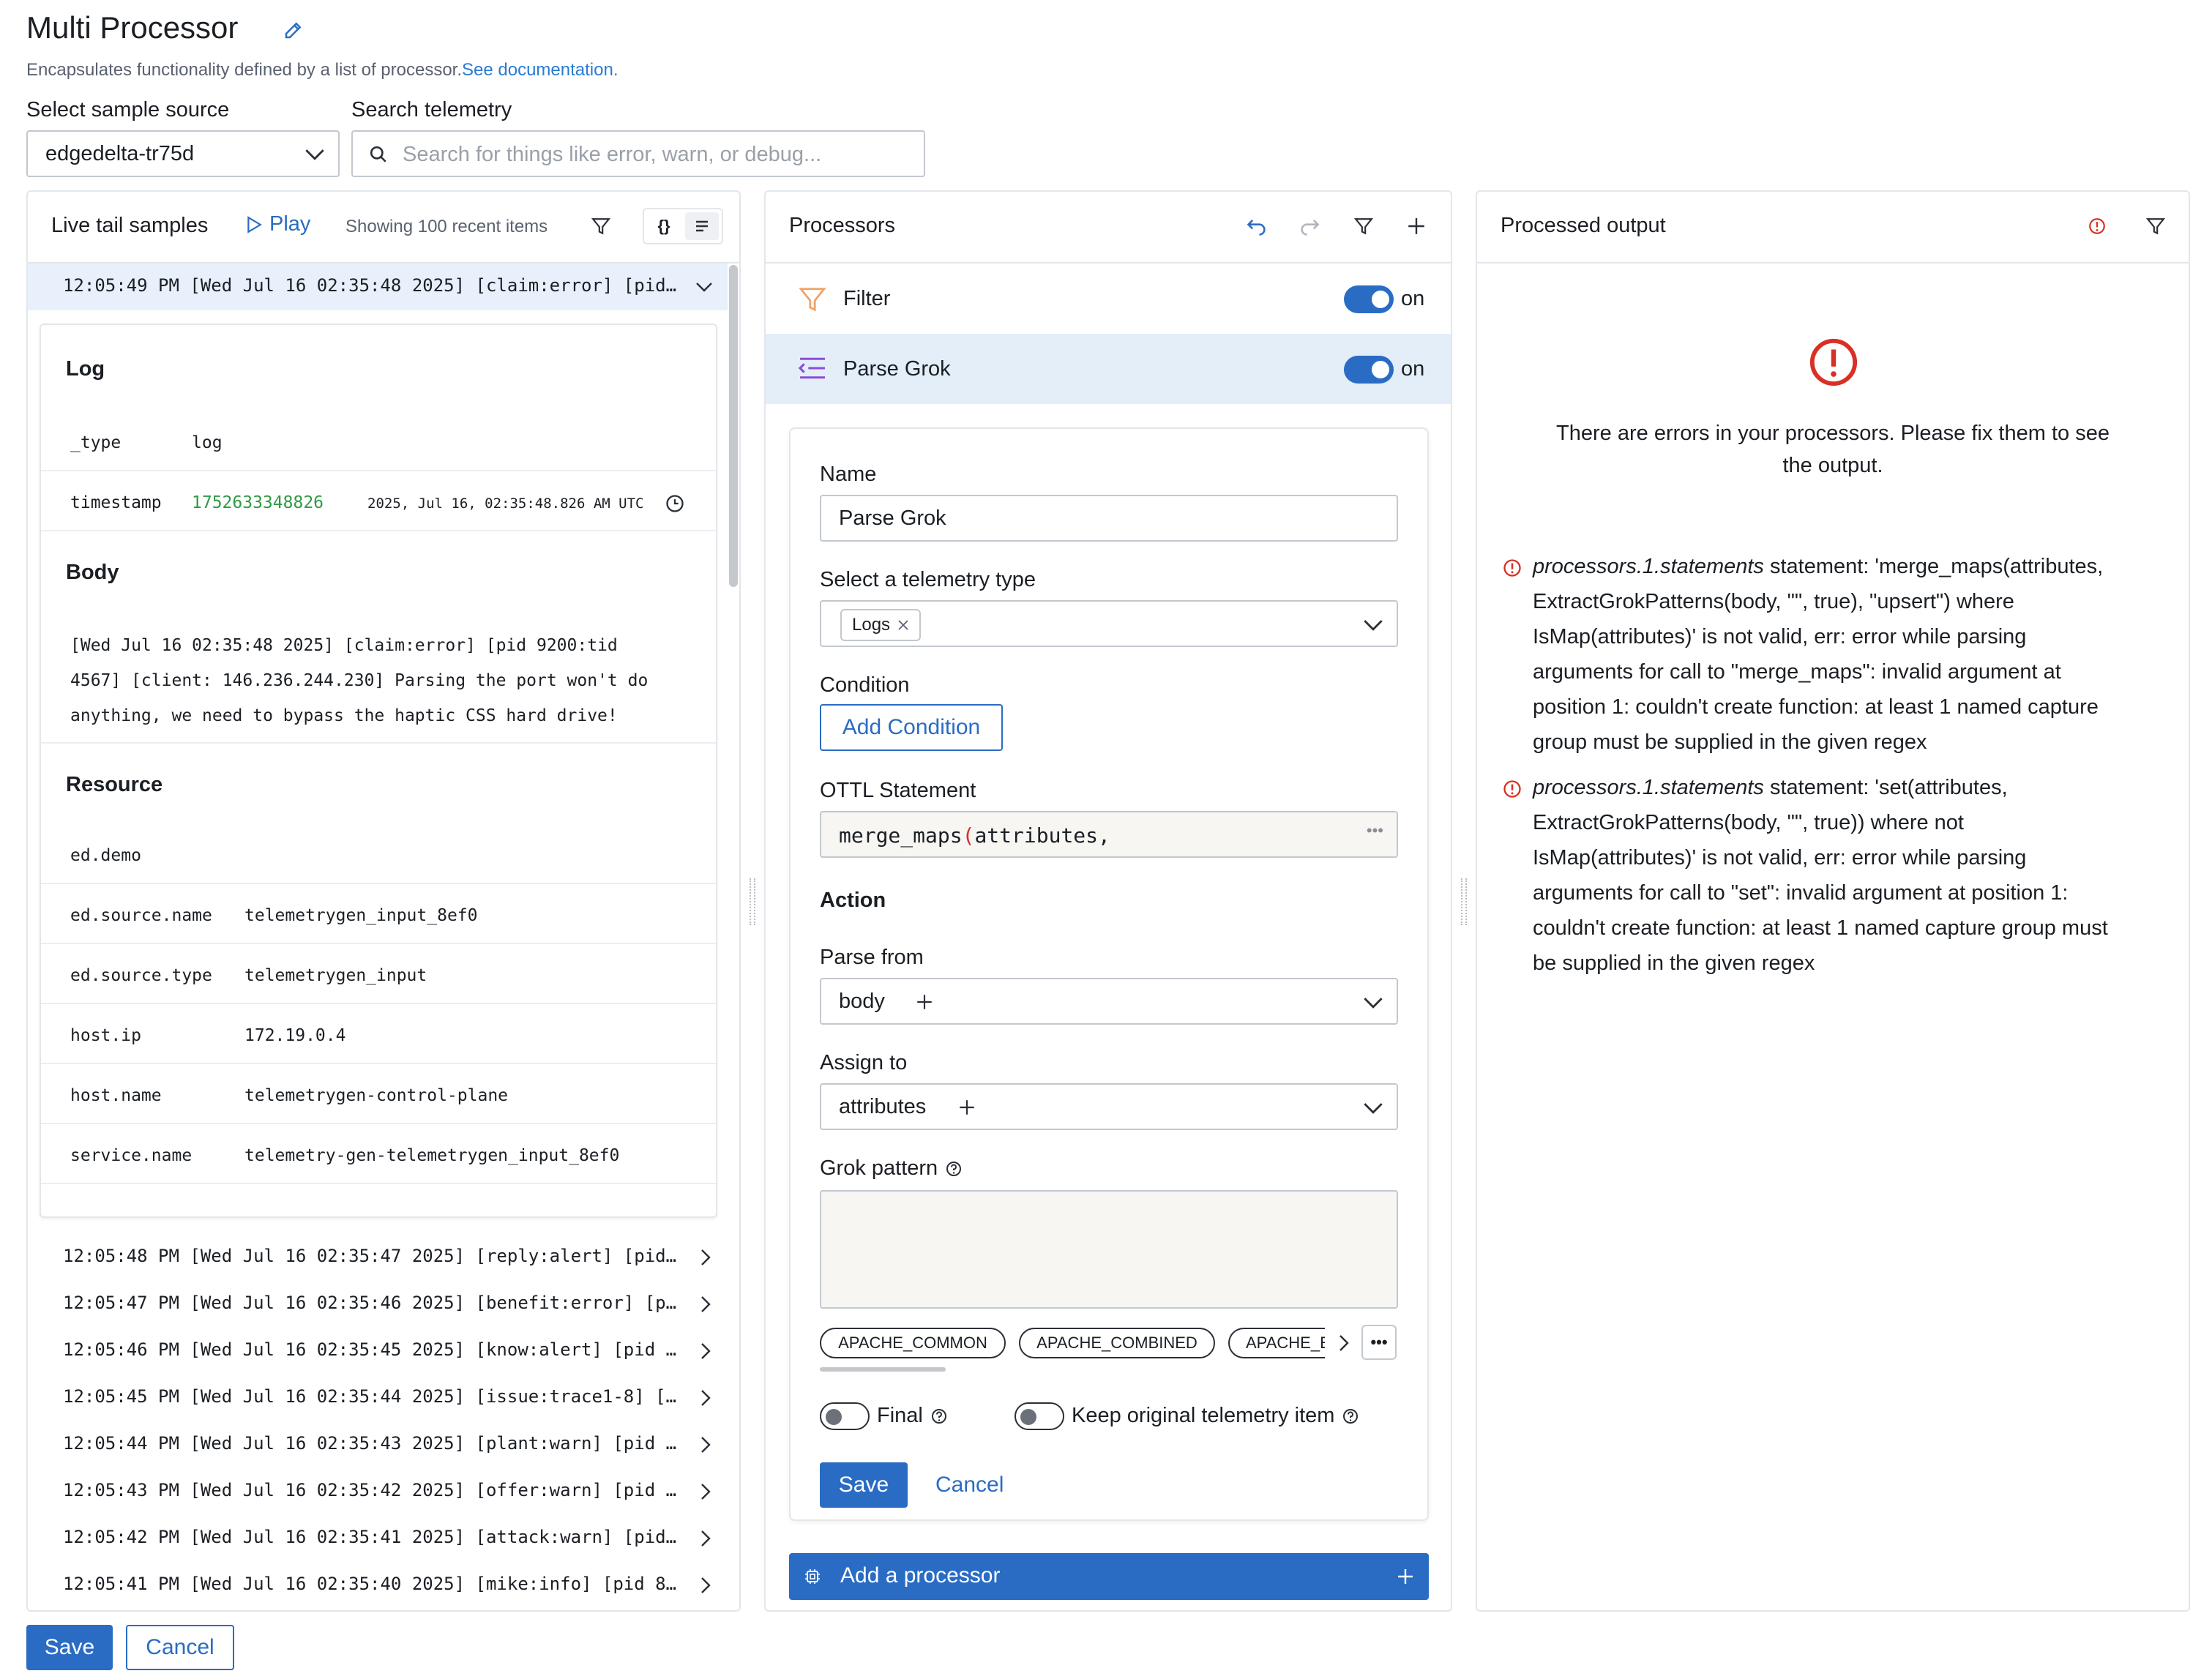 This screenshot has width=2212, height=1679. Describe the element at coordinates (1117, 1343) in the screenshot. I see `pattern-chip: APACHE_COMBINED` at that location.